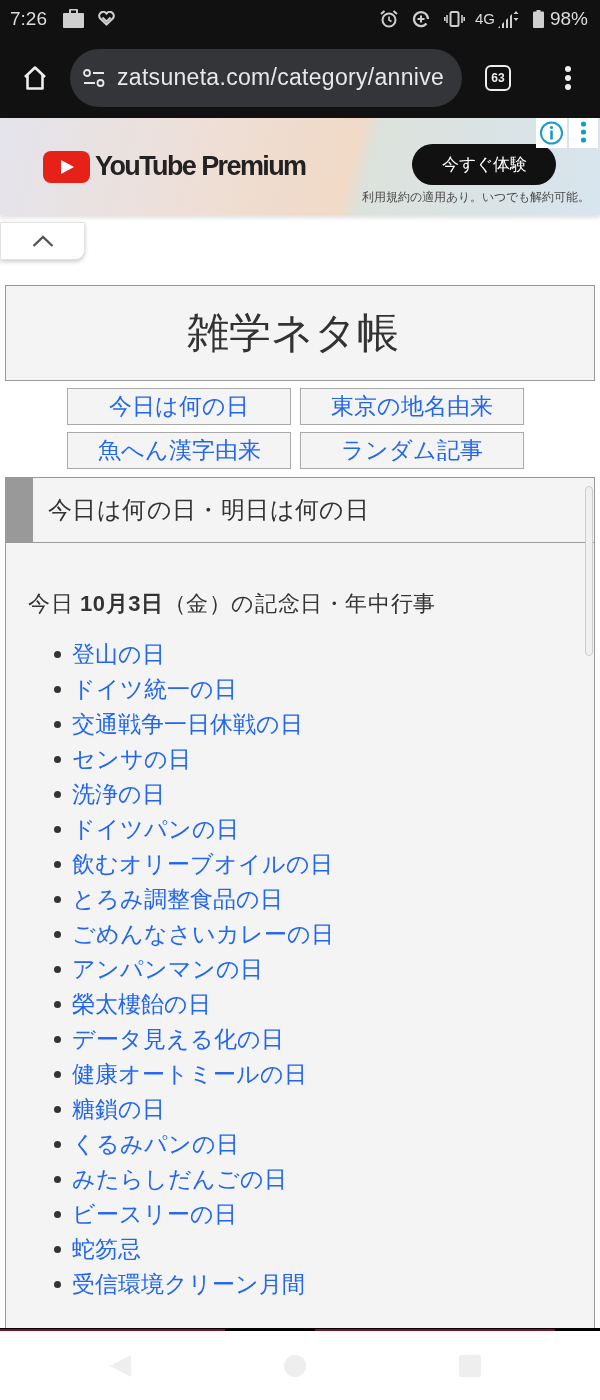  What do you see at coordinates (568, 77) in the screenshot?
I see `more-icon` at bounding box center [568, 77].